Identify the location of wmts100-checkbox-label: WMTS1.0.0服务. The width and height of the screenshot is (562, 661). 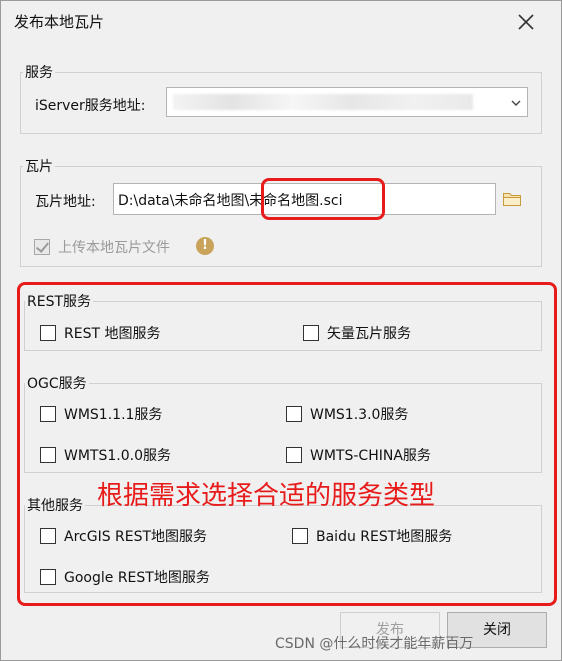
(117, 456).